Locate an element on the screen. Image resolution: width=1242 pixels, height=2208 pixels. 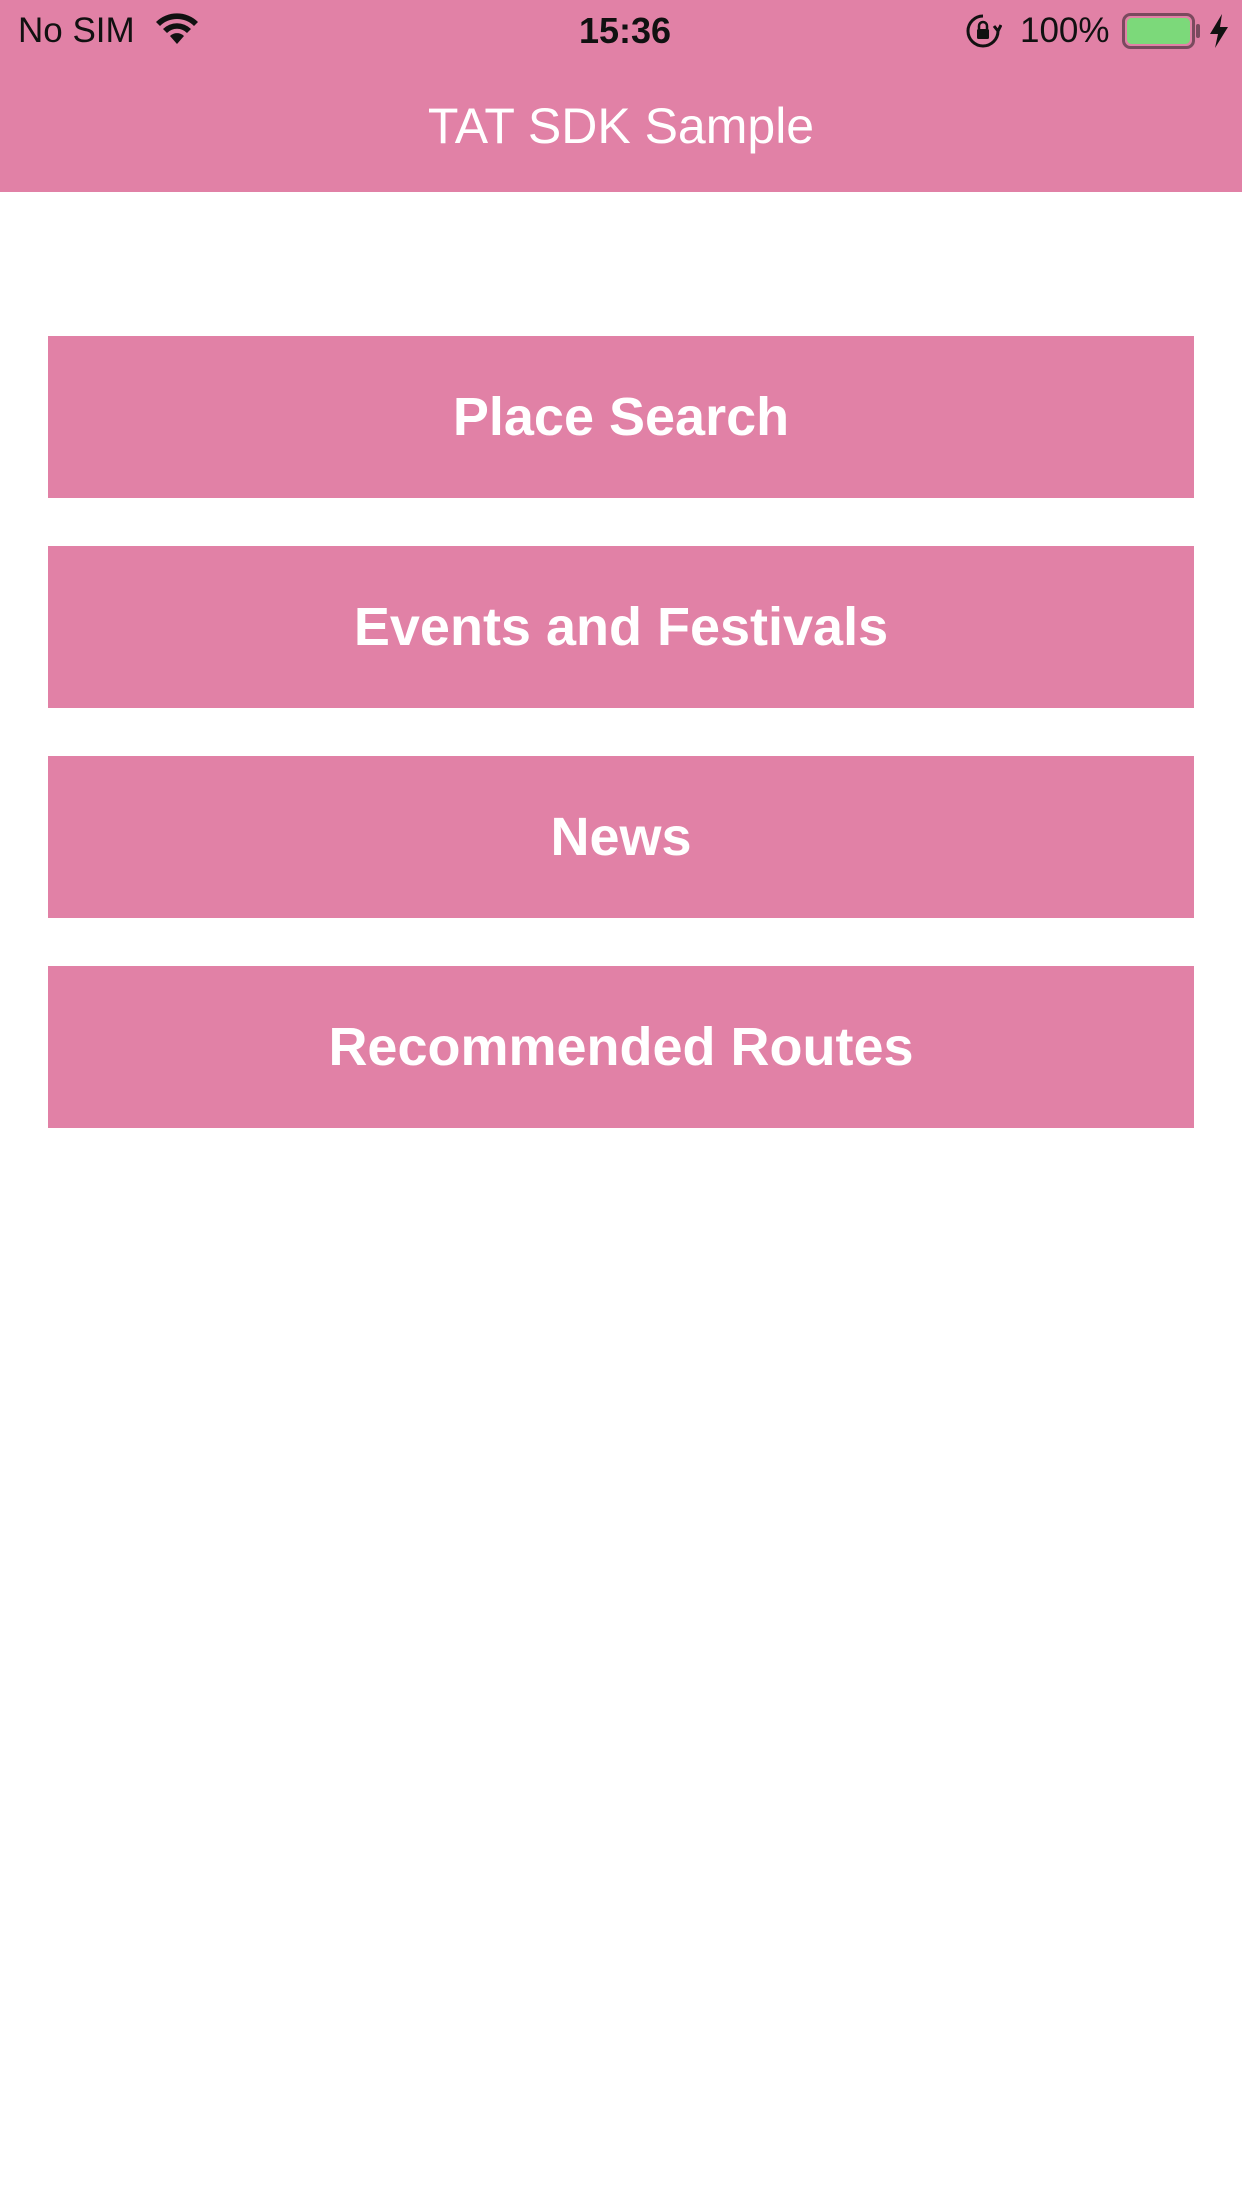
news-button: News is located at coordinates (621, 837).